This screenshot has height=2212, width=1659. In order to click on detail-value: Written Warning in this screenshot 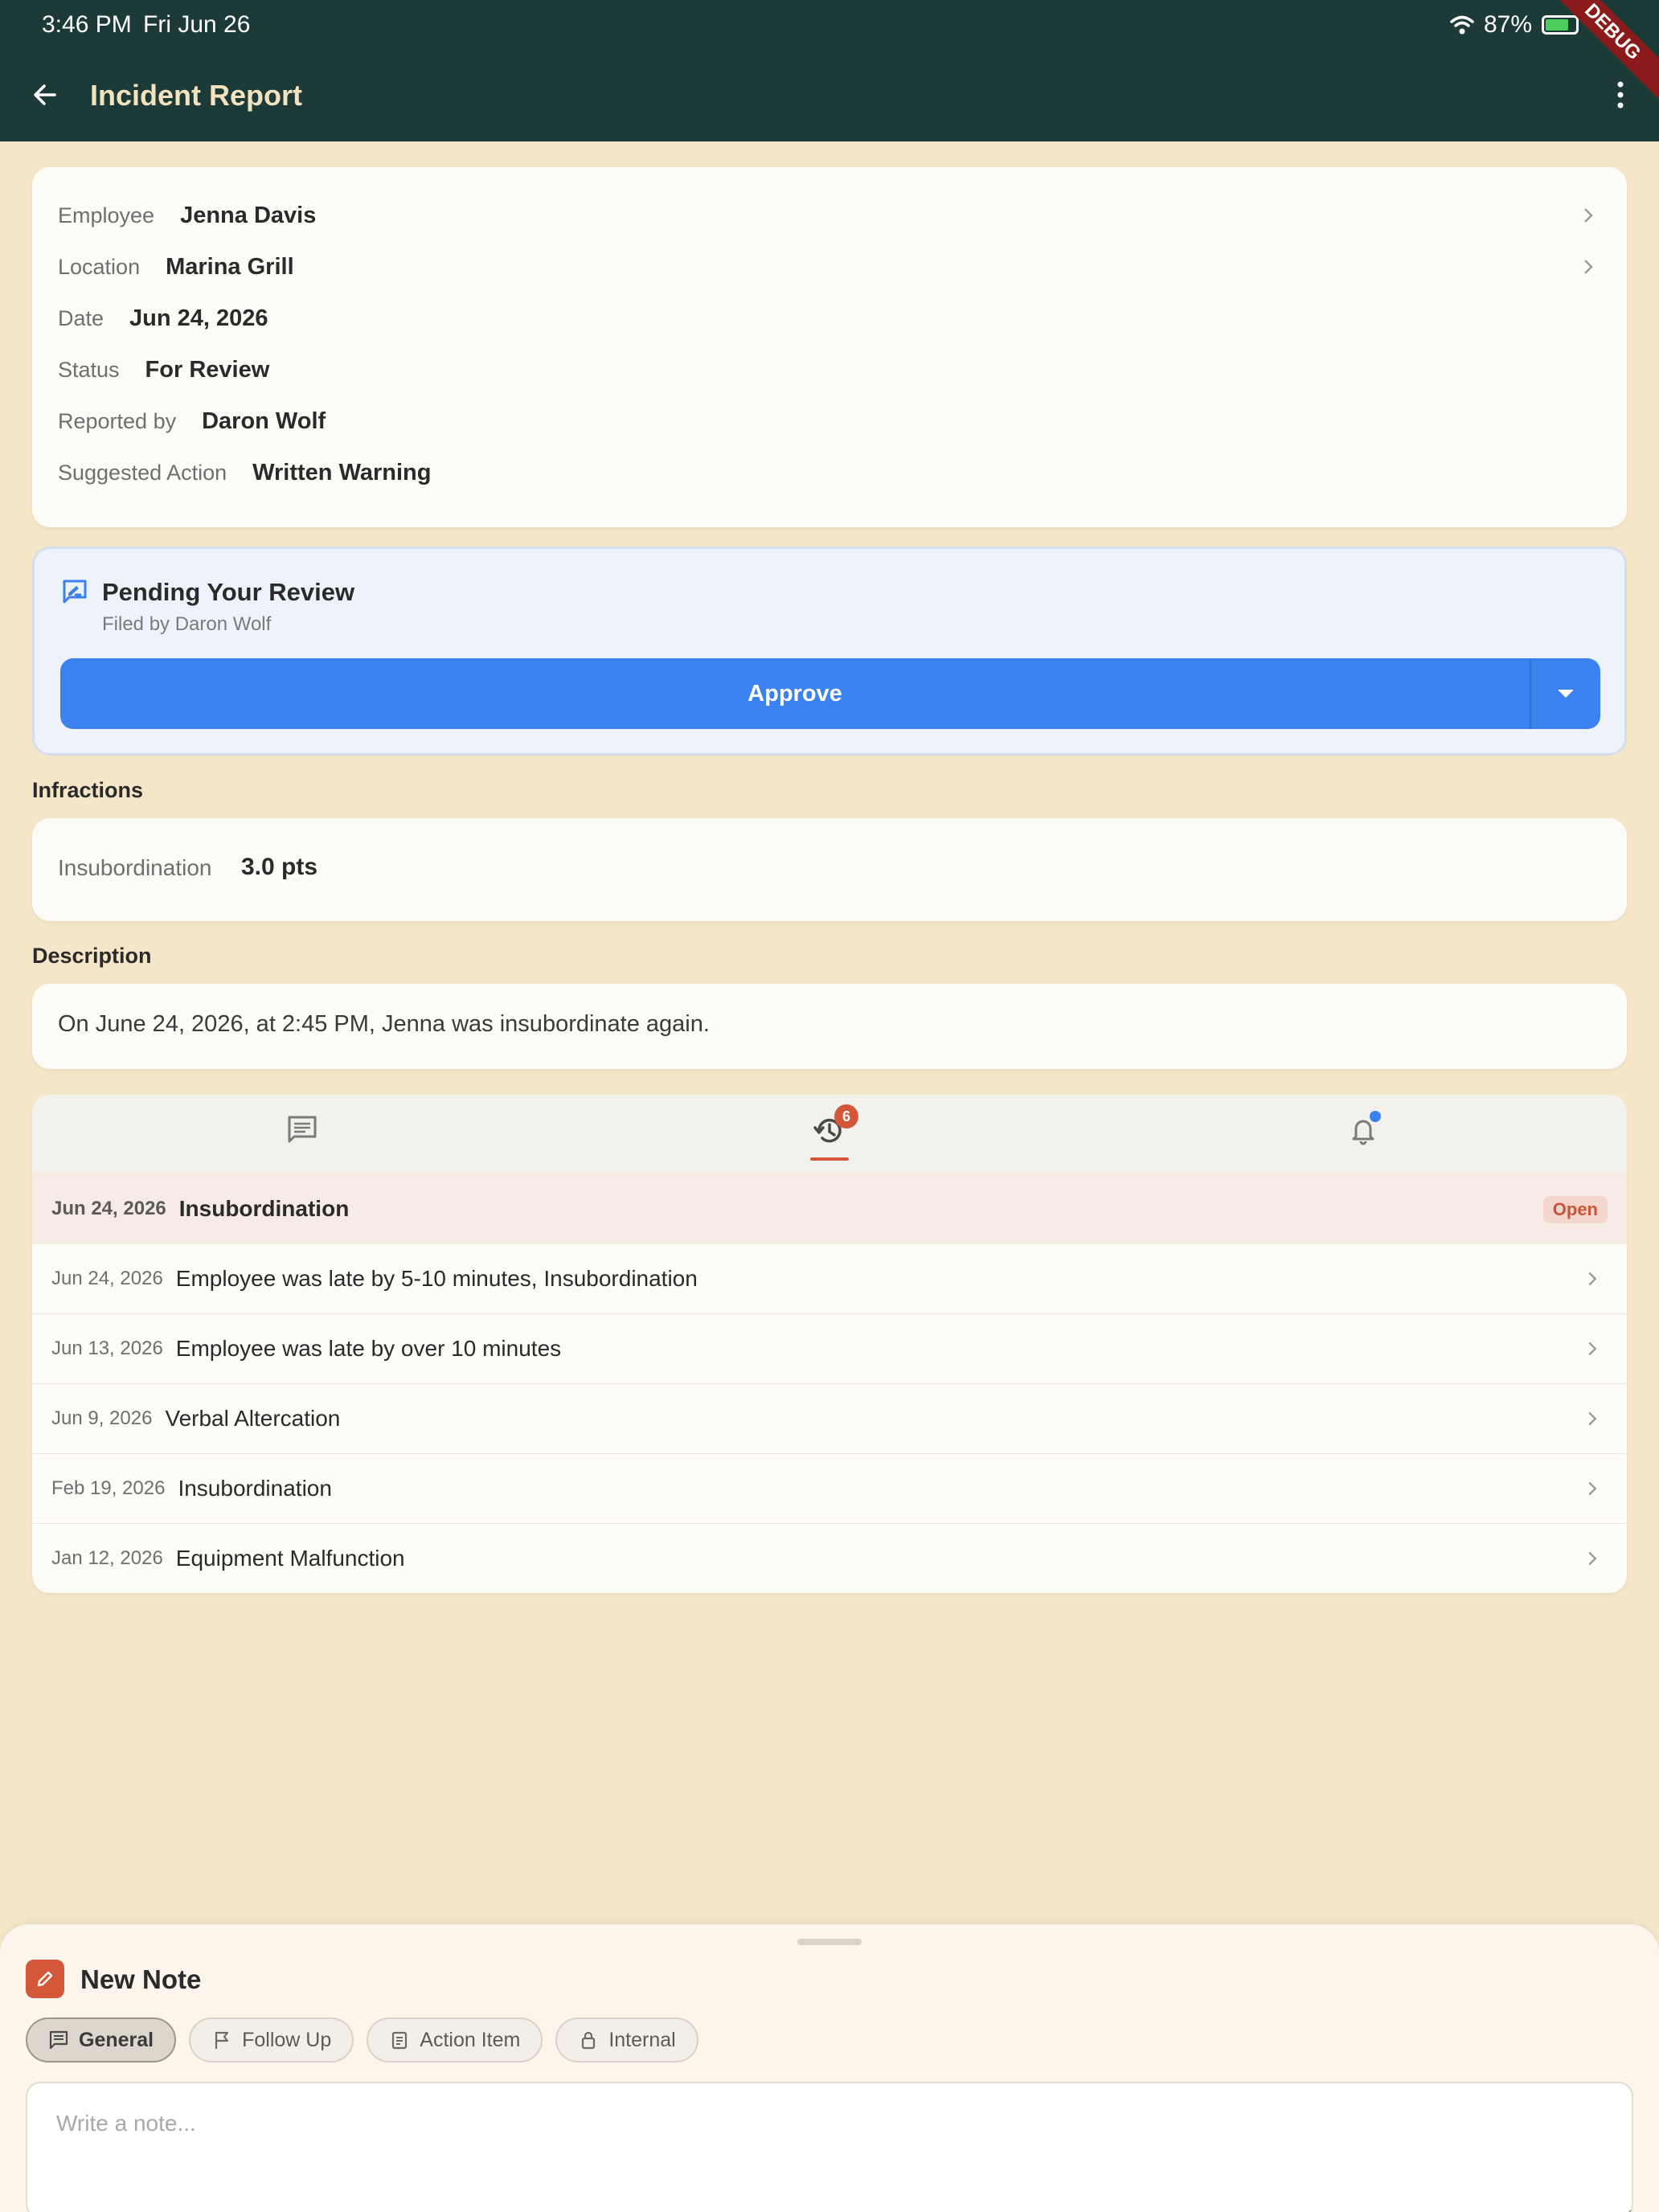, I will do `click(342, 472)`.